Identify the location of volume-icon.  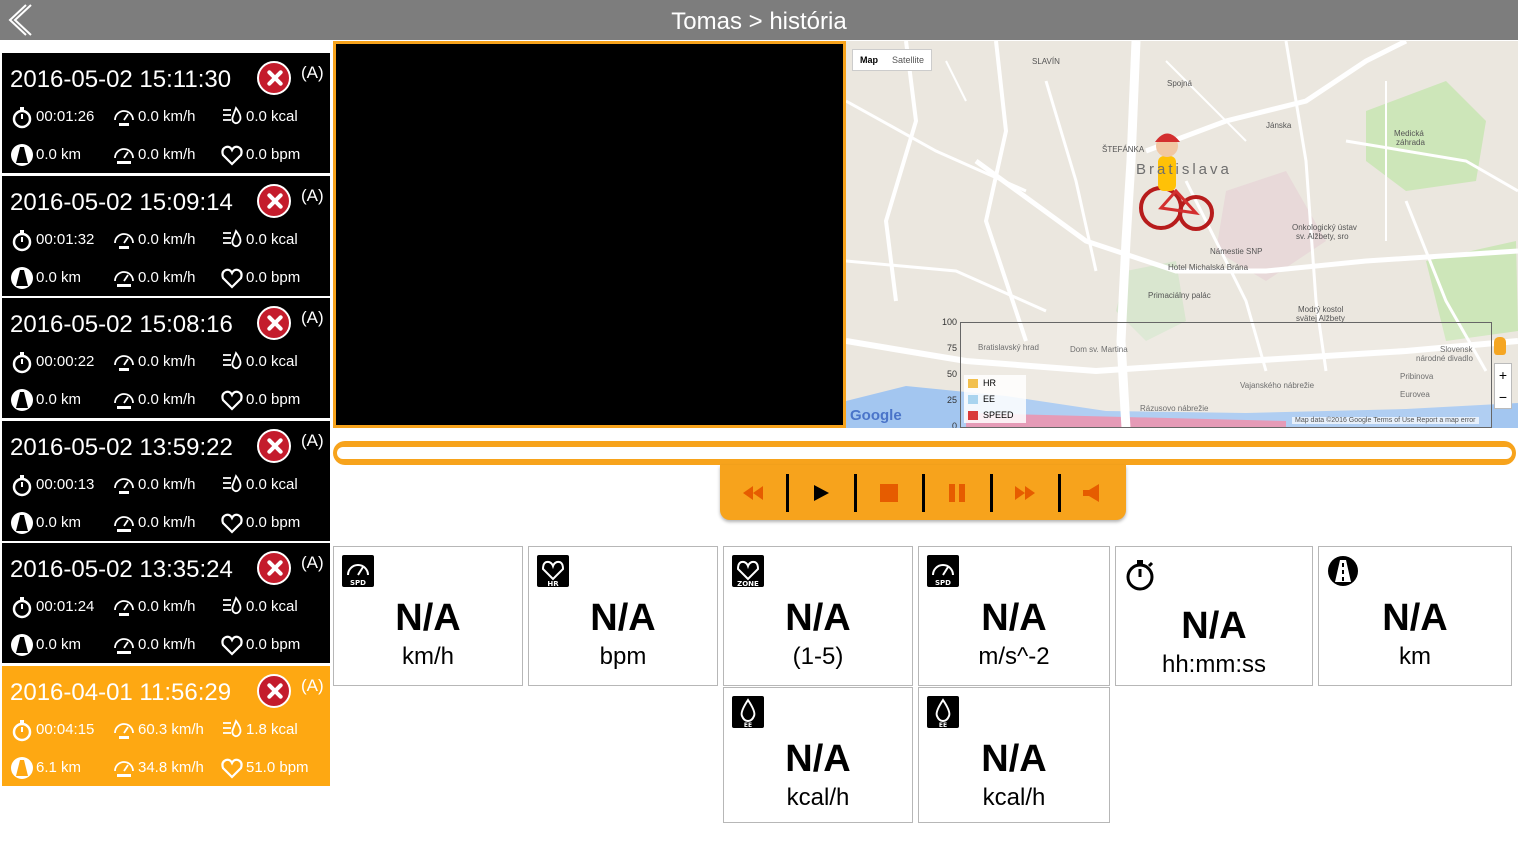
(1091, 492).